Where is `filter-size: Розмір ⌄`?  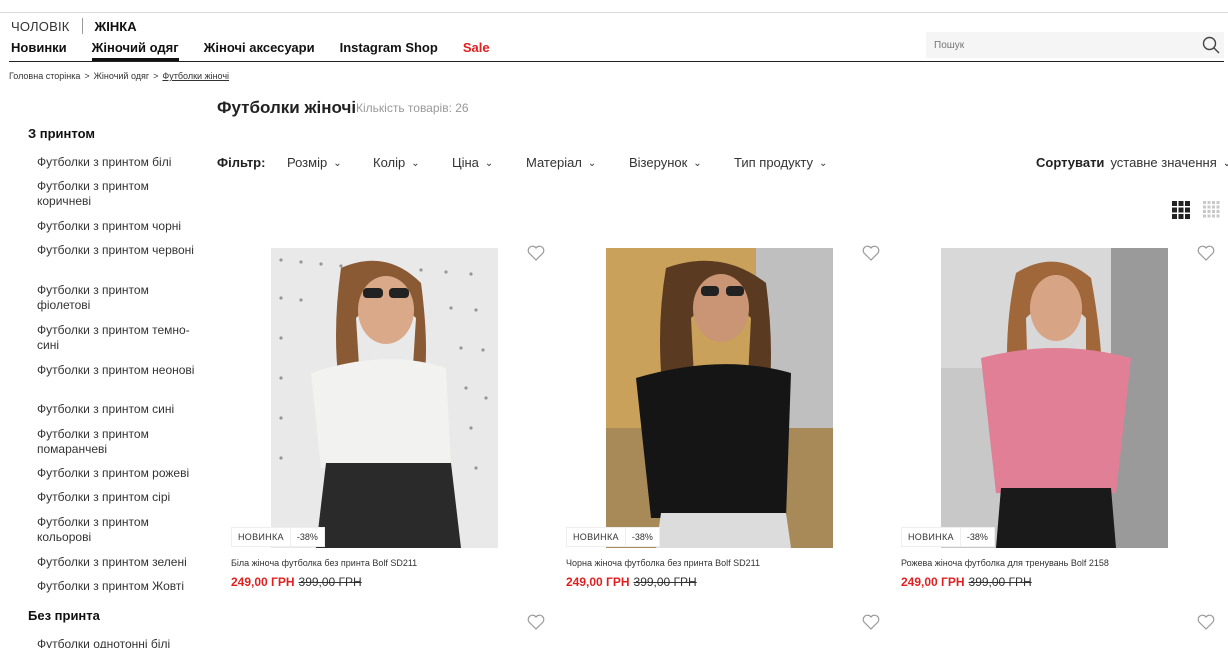 filter-size: Розмір ⌄ is located at coordinates (314, 162).